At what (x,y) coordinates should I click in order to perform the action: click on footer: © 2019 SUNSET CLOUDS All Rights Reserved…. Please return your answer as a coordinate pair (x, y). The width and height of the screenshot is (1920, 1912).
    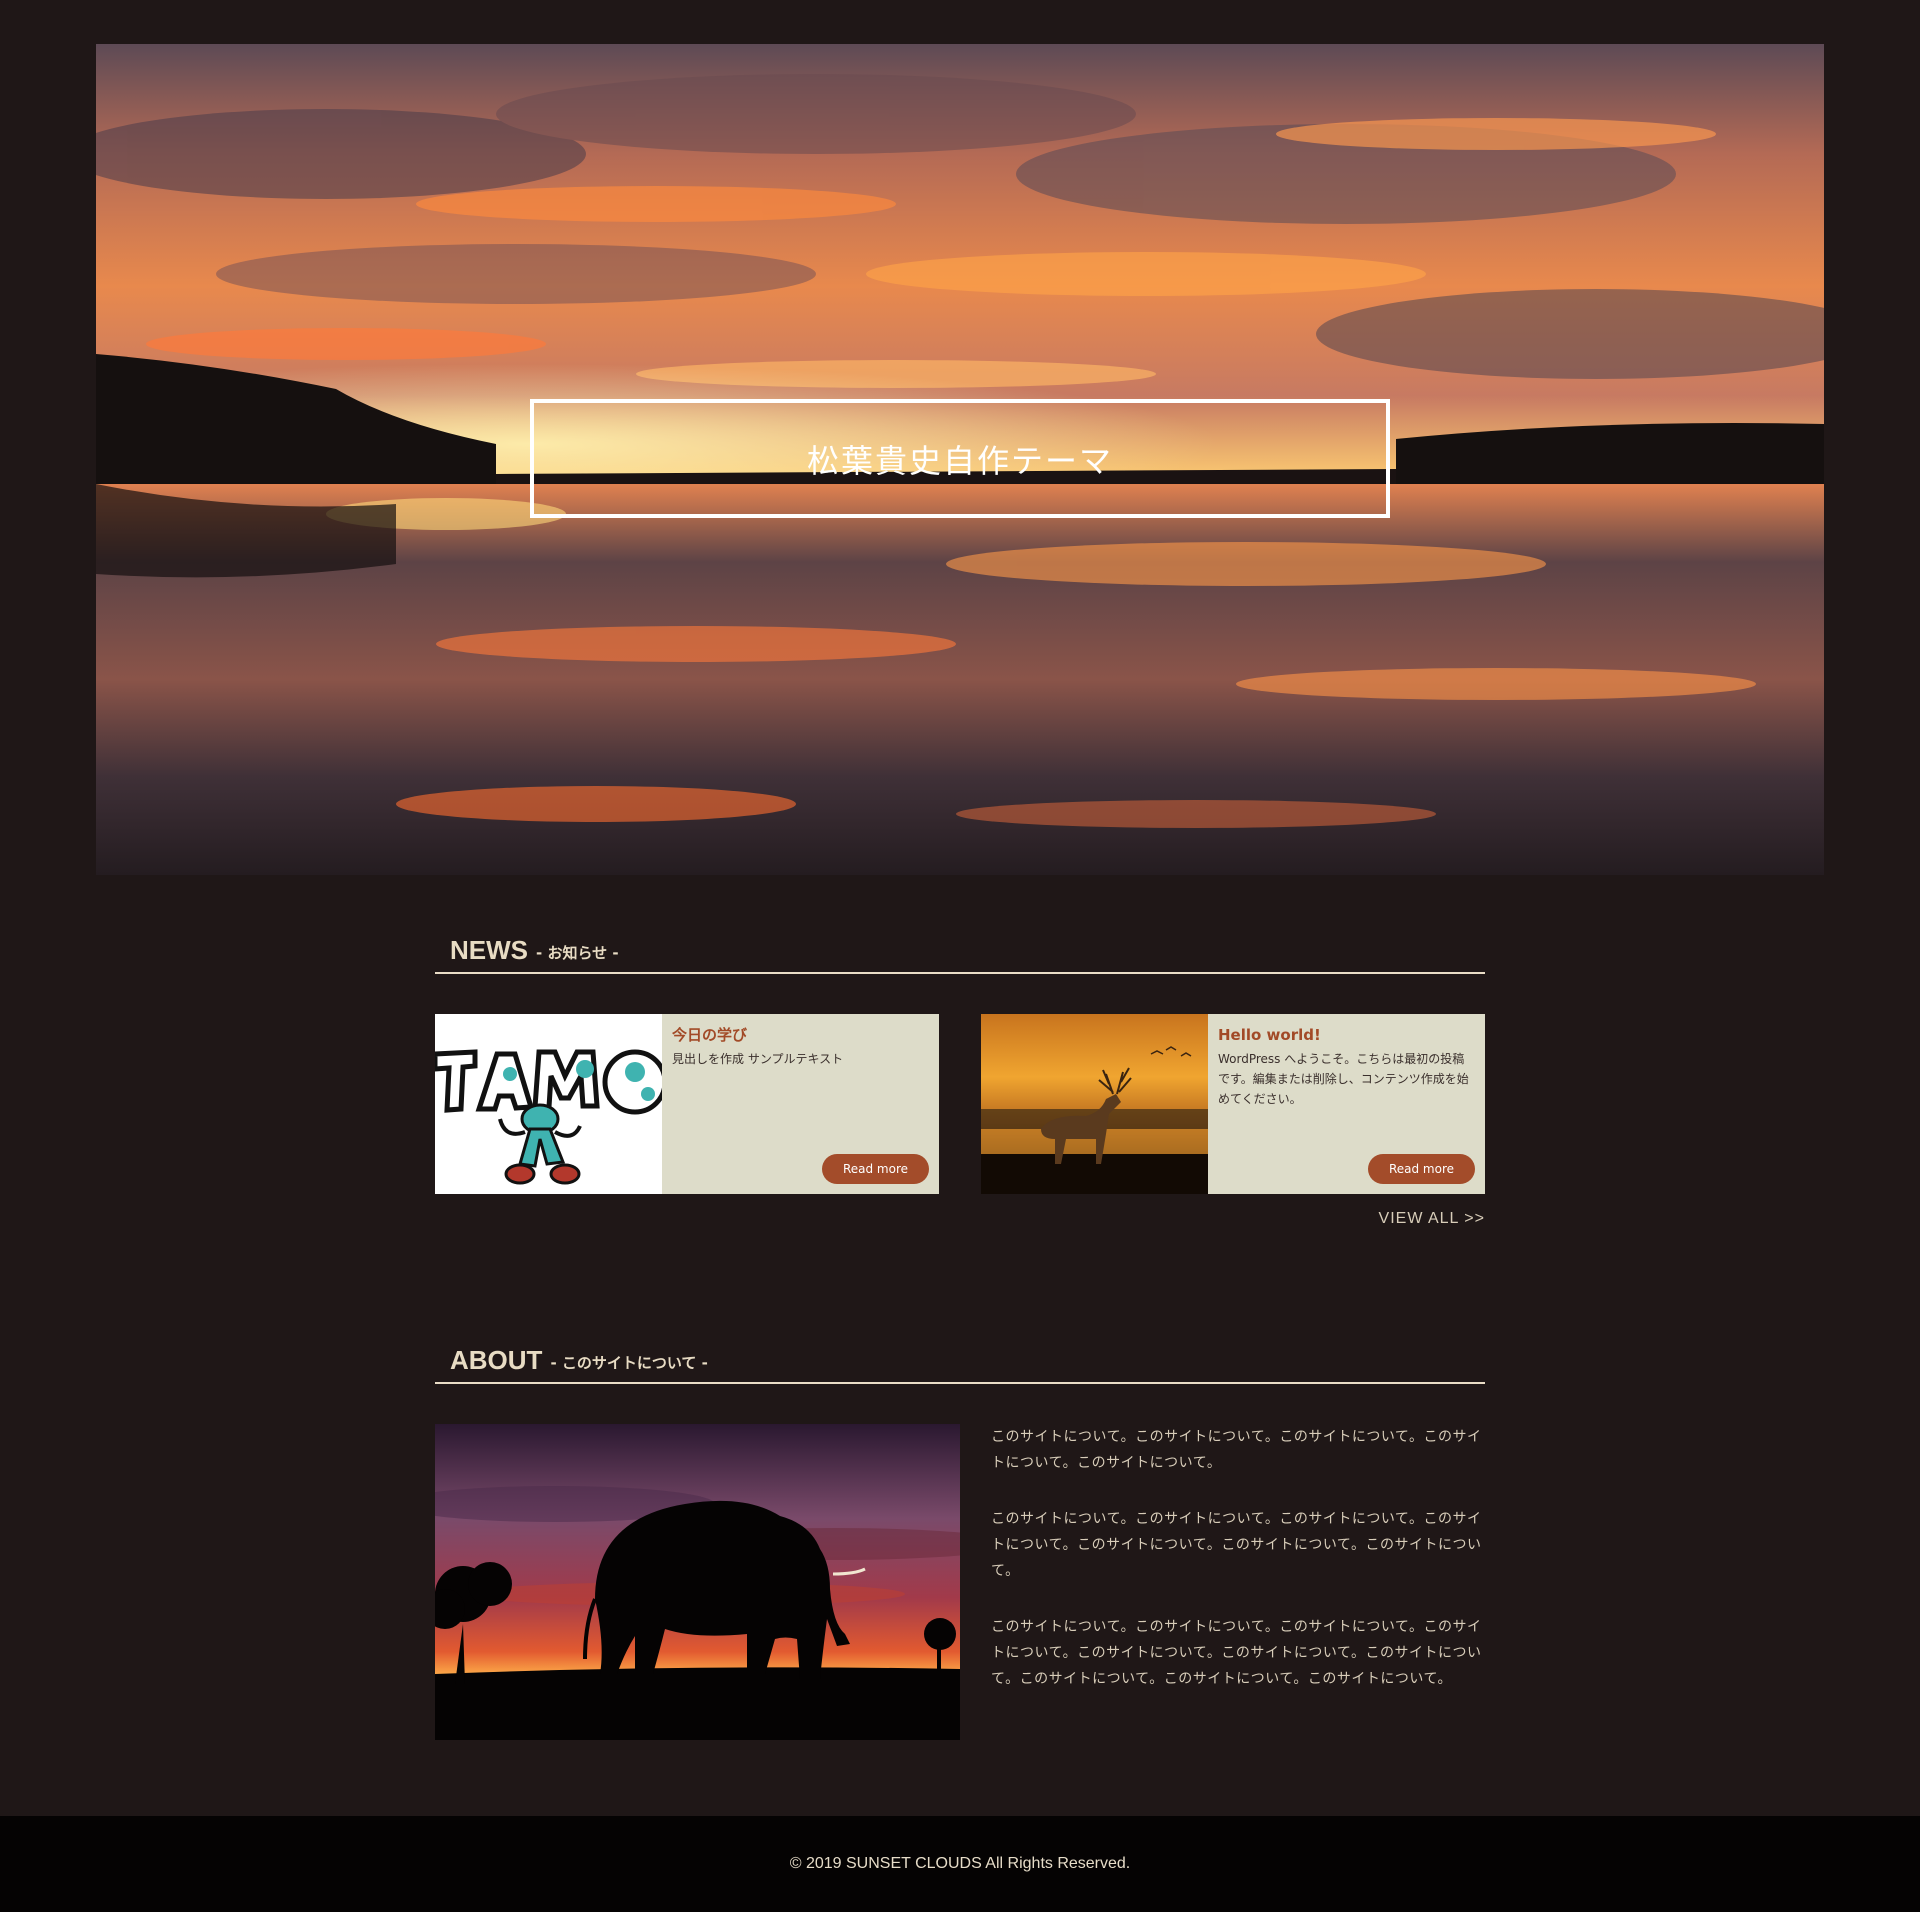
    Looking at the image, I should click on (960, 1864).